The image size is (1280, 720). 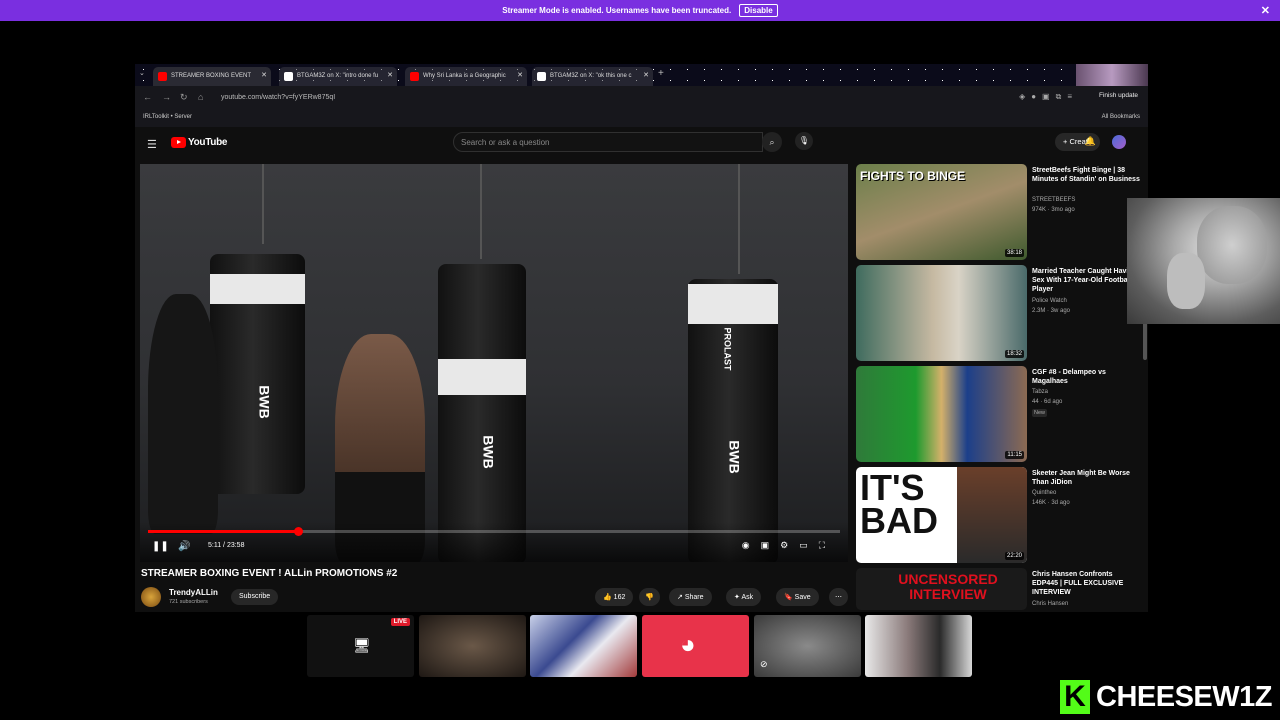 What do you see at coordinates (1232, 245) in the screenshot?
I see `webcam-face` at bounding box center [1232, 245].